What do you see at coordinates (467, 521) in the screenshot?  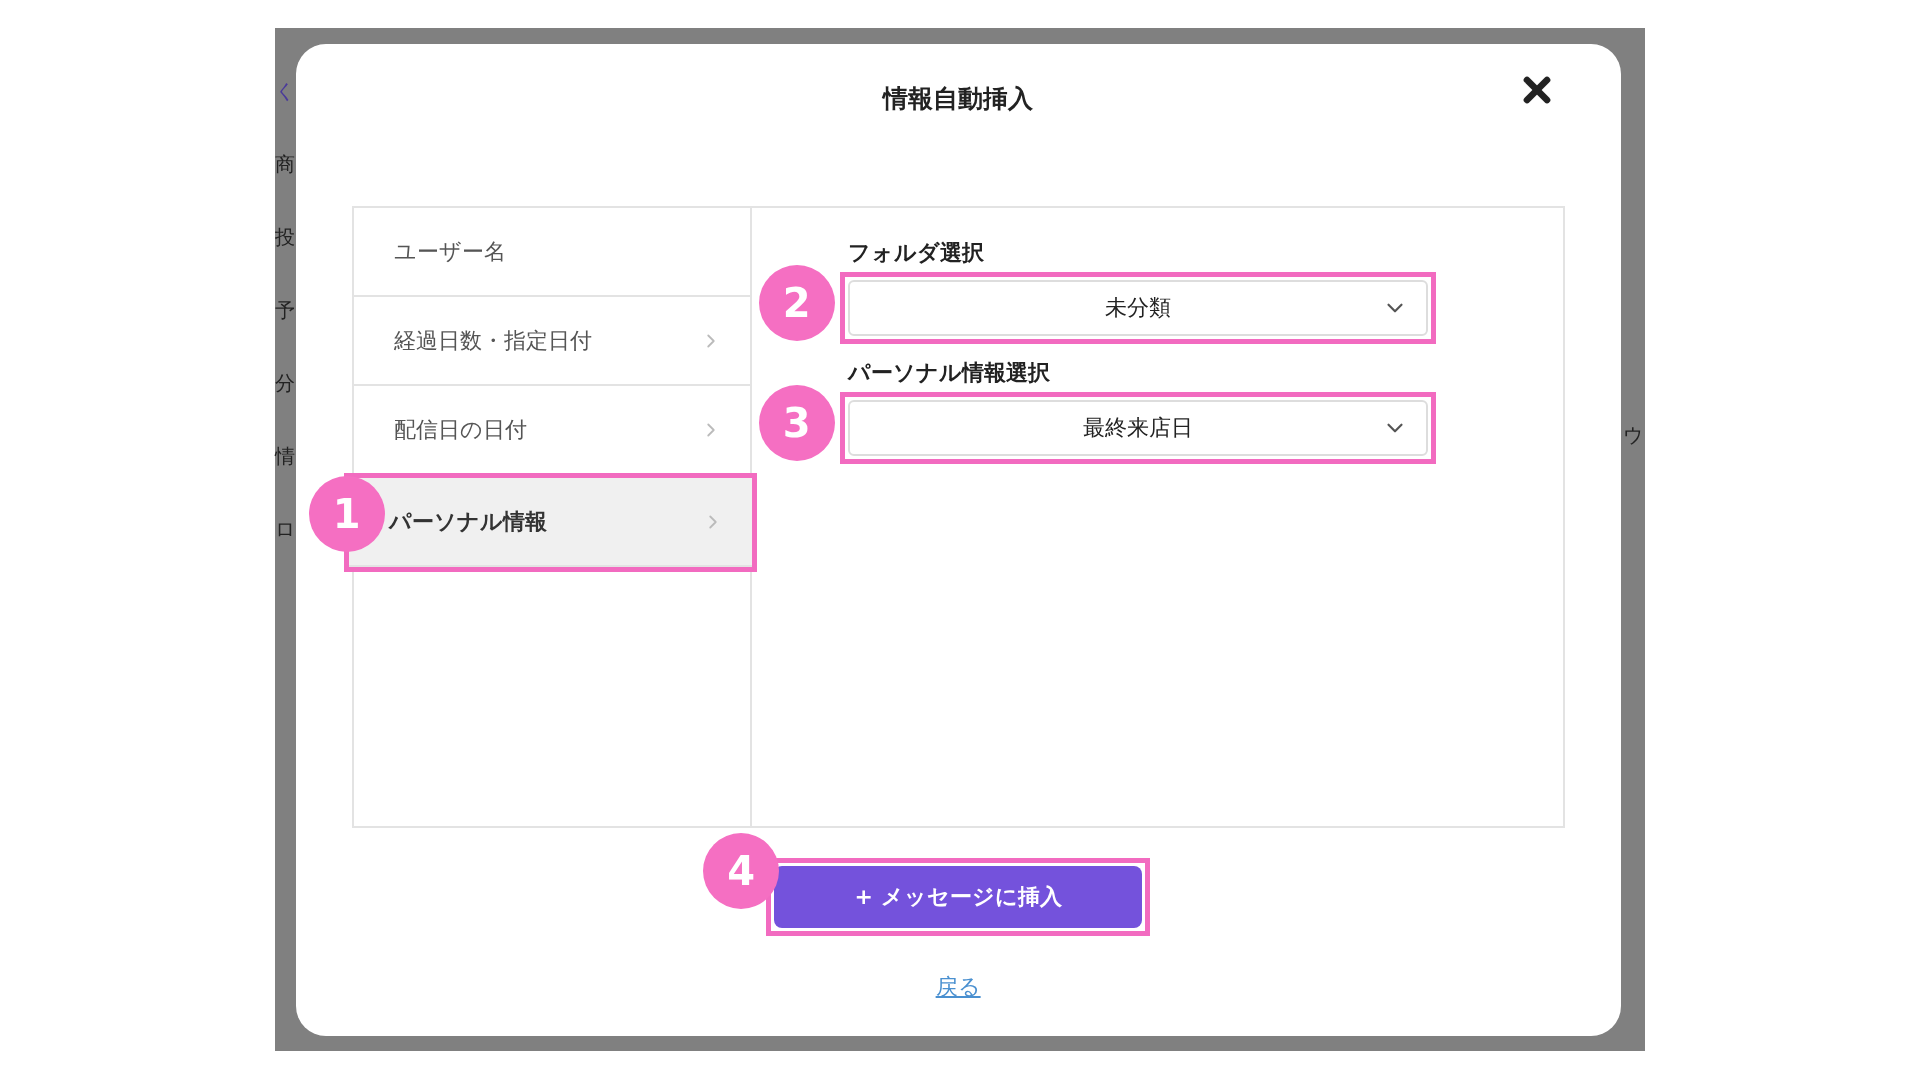 I see `menu-item-label: パーソナル情報` at bounding box center [467, 521].